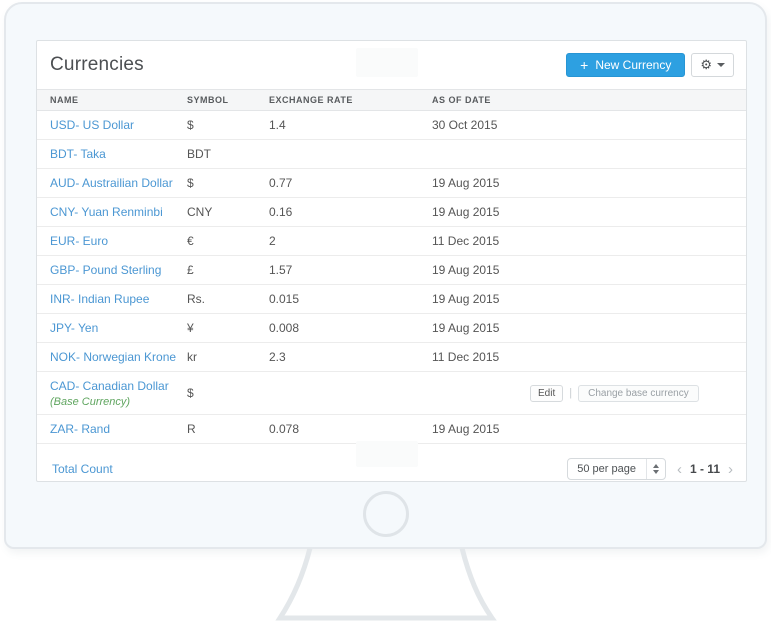 The image size is (771, 624). Describe the element at coordinates (655, 469) in the screenshot. I see `stepper-icon` at that location.